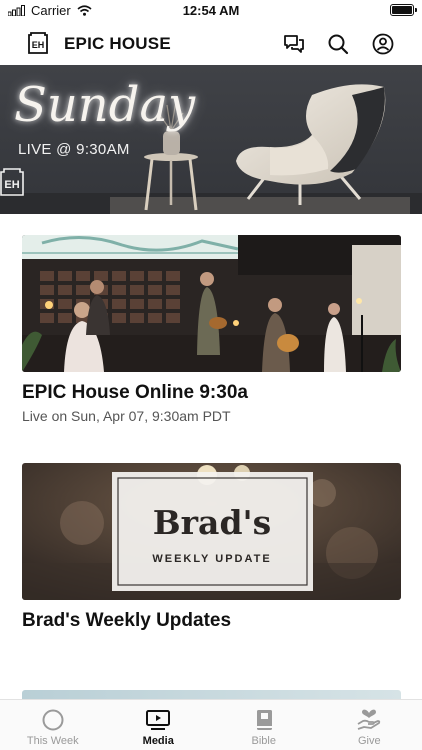 This screenshot has width=422, height=750. What do you see at coordinates (263, 741) in the screenshot?
I see `tab-label: Bible` at bounding box center [263, 741].